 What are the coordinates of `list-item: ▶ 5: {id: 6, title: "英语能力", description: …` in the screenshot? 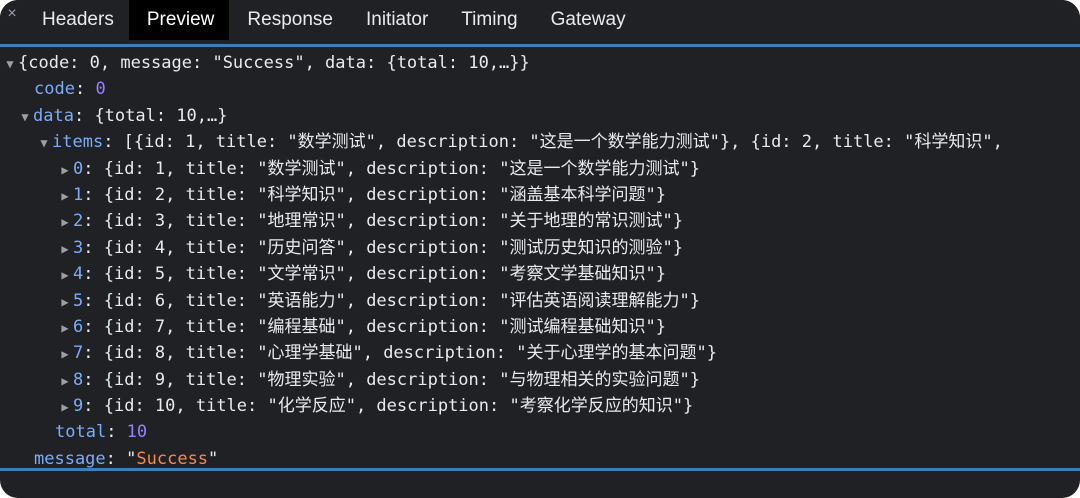 It's located at (540, 301).